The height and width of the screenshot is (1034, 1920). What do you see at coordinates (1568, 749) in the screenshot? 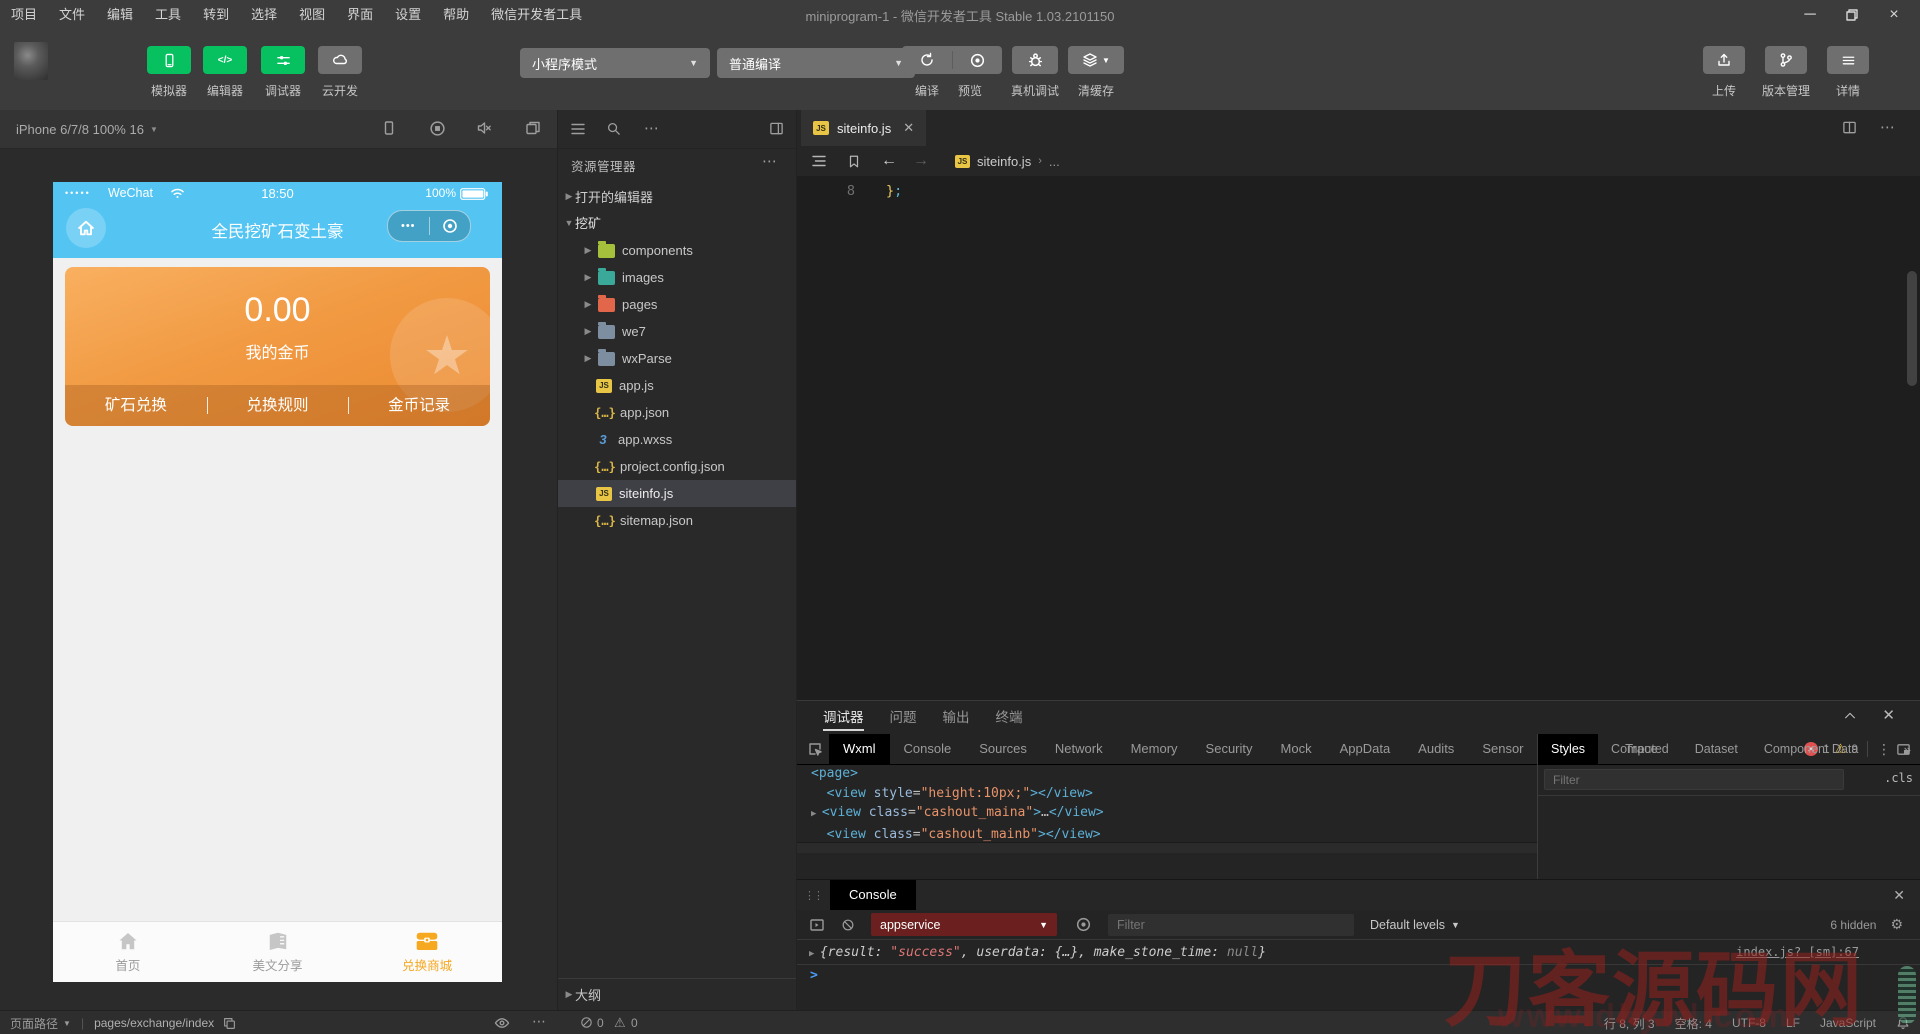
I see `tab-styles: Styles` at bounding box center [1568, 749].